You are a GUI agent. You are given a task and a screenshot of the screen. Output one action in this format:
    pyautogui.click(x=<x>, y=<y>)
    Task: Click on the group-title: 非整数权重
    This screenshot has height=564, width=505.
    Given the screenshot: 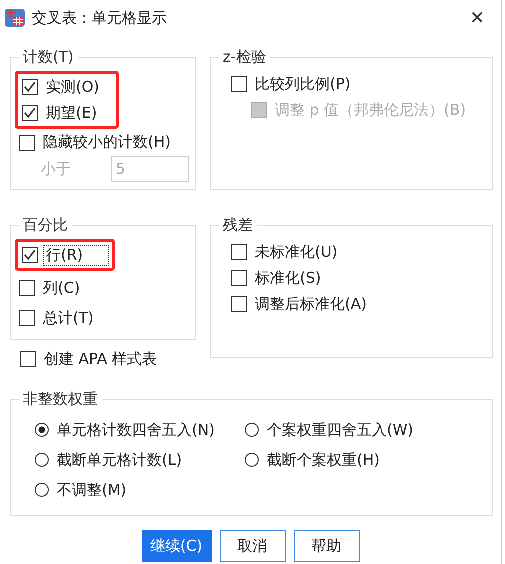 What is the action you would take?
    pyautogui.click(x=60, y=399)
    